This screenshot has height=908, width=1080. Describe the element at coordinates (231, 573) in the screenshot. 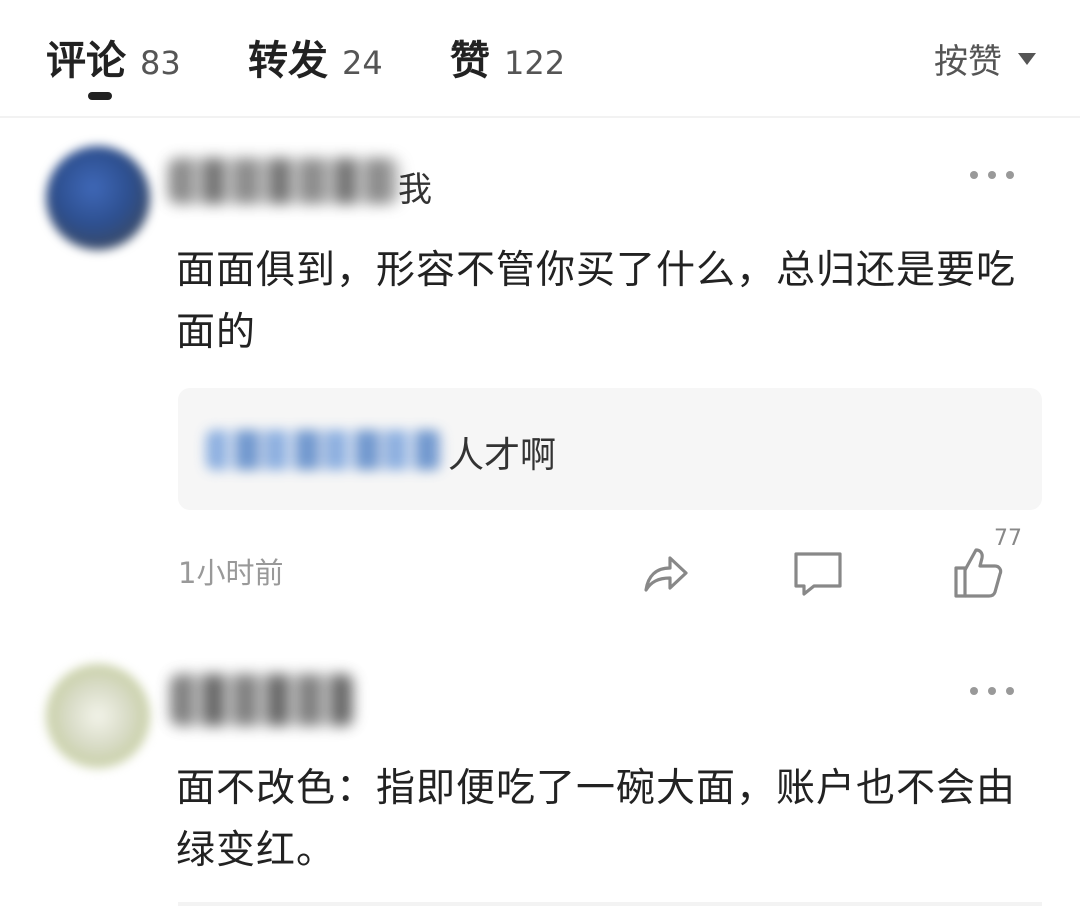

I see `comment-timestamp: 1小时前` at that location.